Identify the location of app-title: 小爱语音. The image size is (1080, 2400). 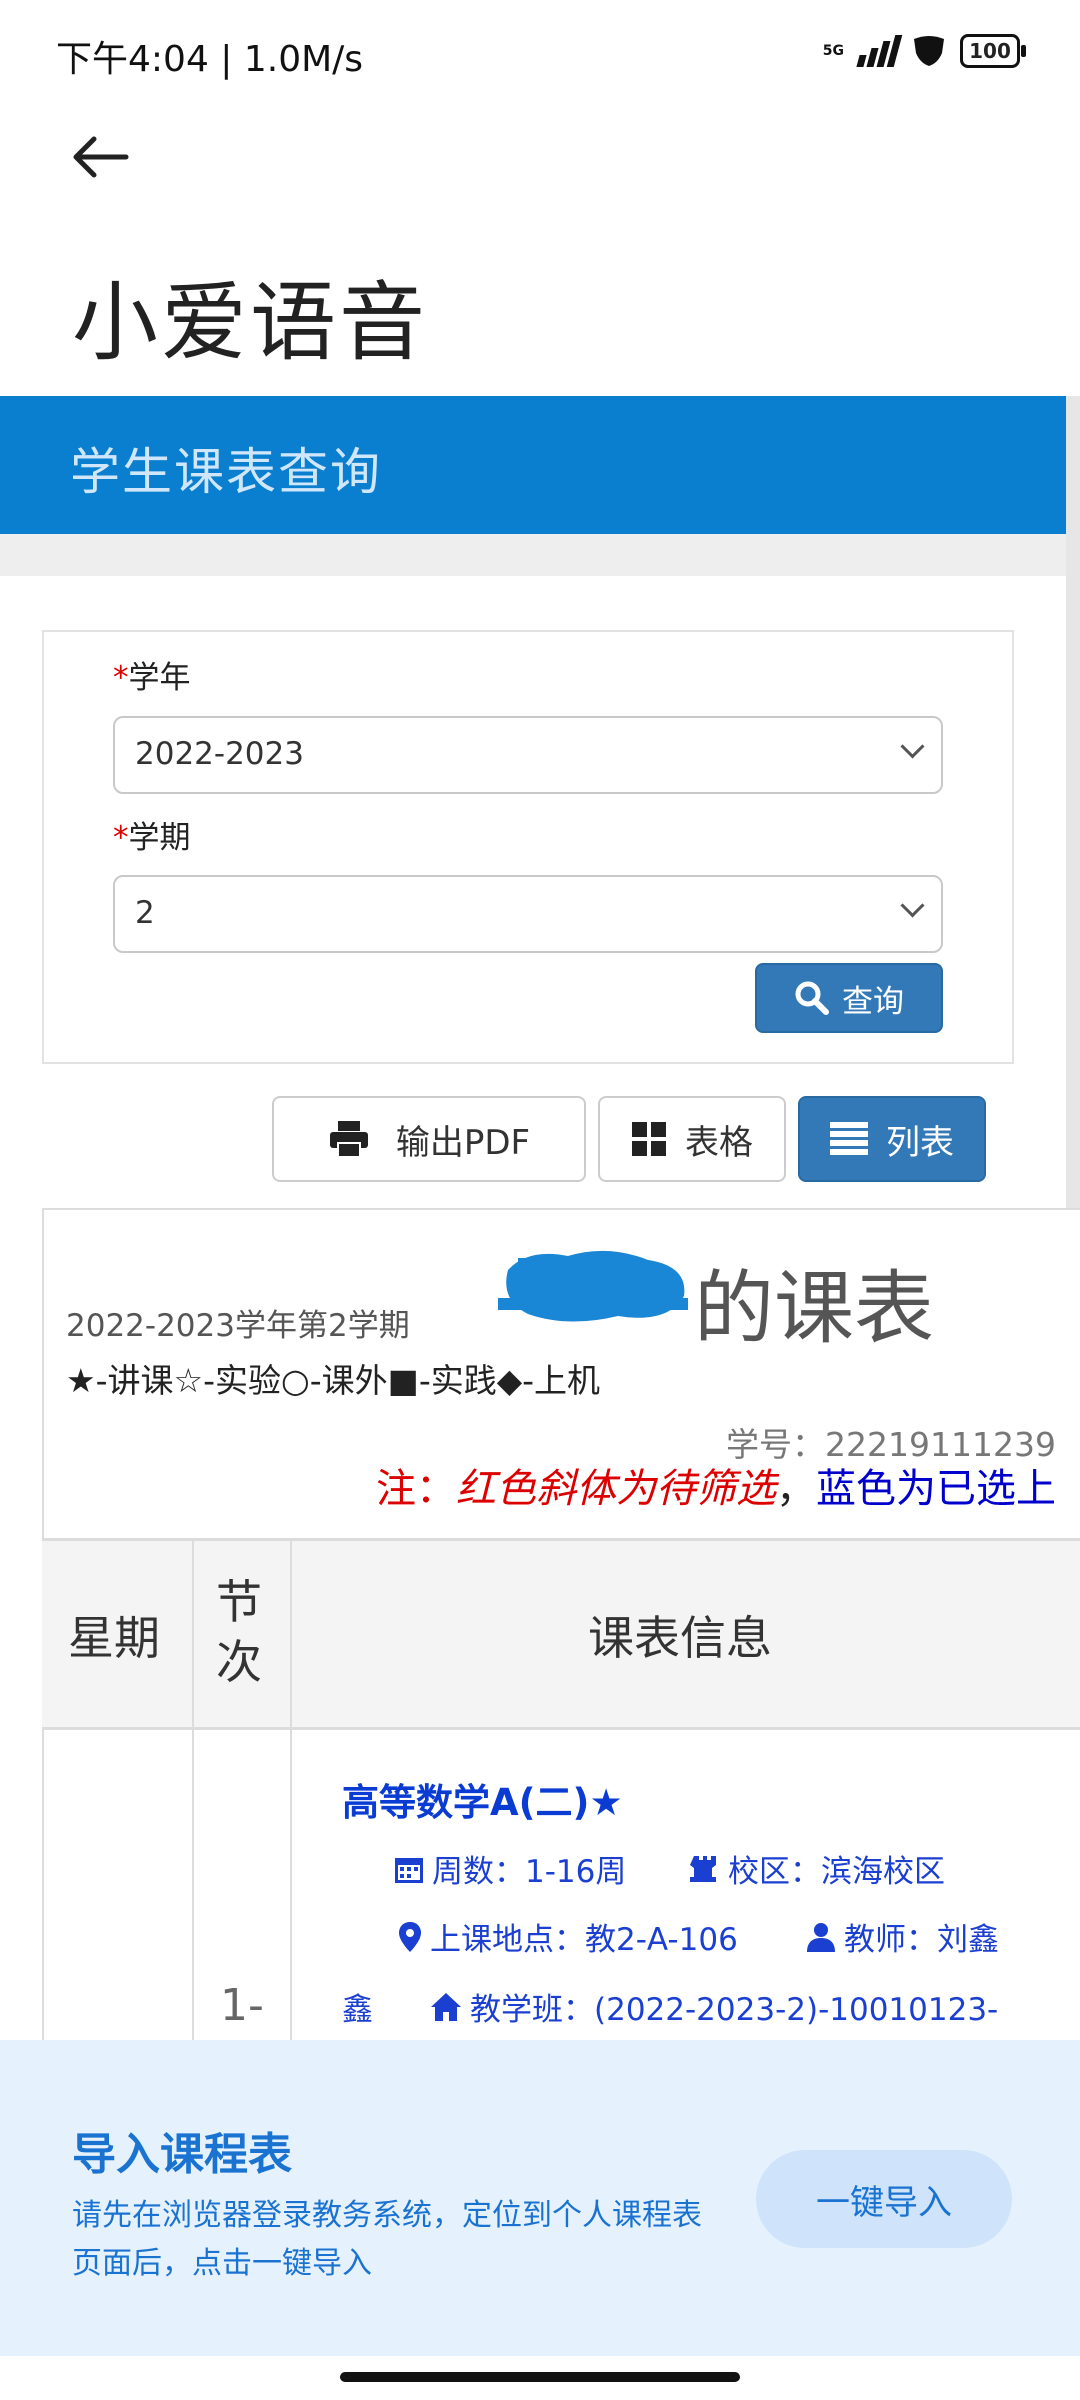
(250, 323).